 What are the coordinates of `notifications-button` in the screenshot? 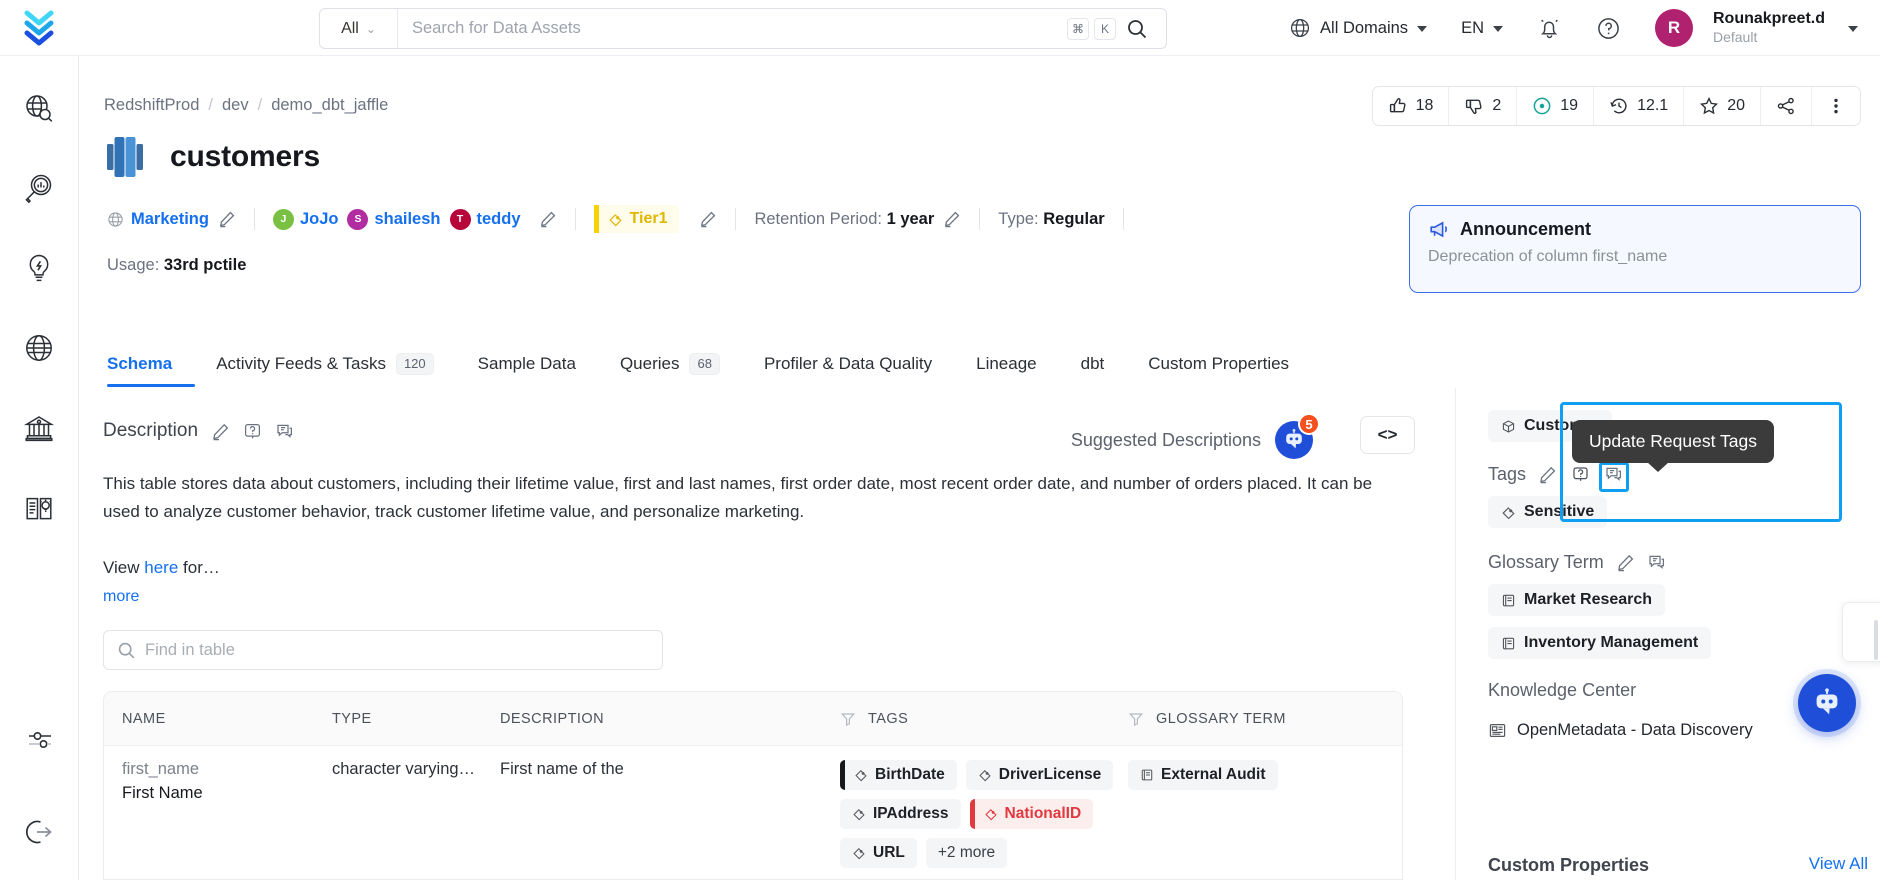 It's located at (1549, 28).